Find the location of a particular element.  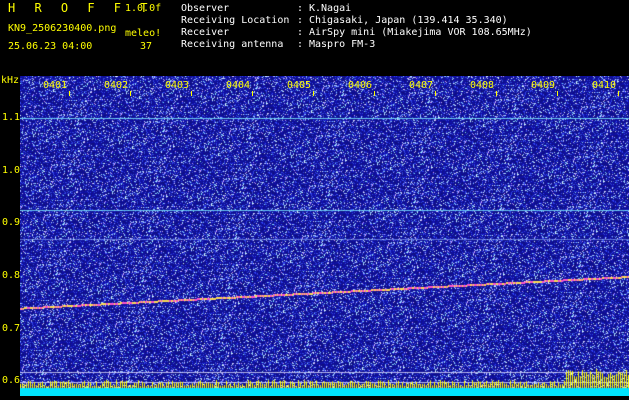

x-tick-label: 0403 is located at coordinates (177, 85).